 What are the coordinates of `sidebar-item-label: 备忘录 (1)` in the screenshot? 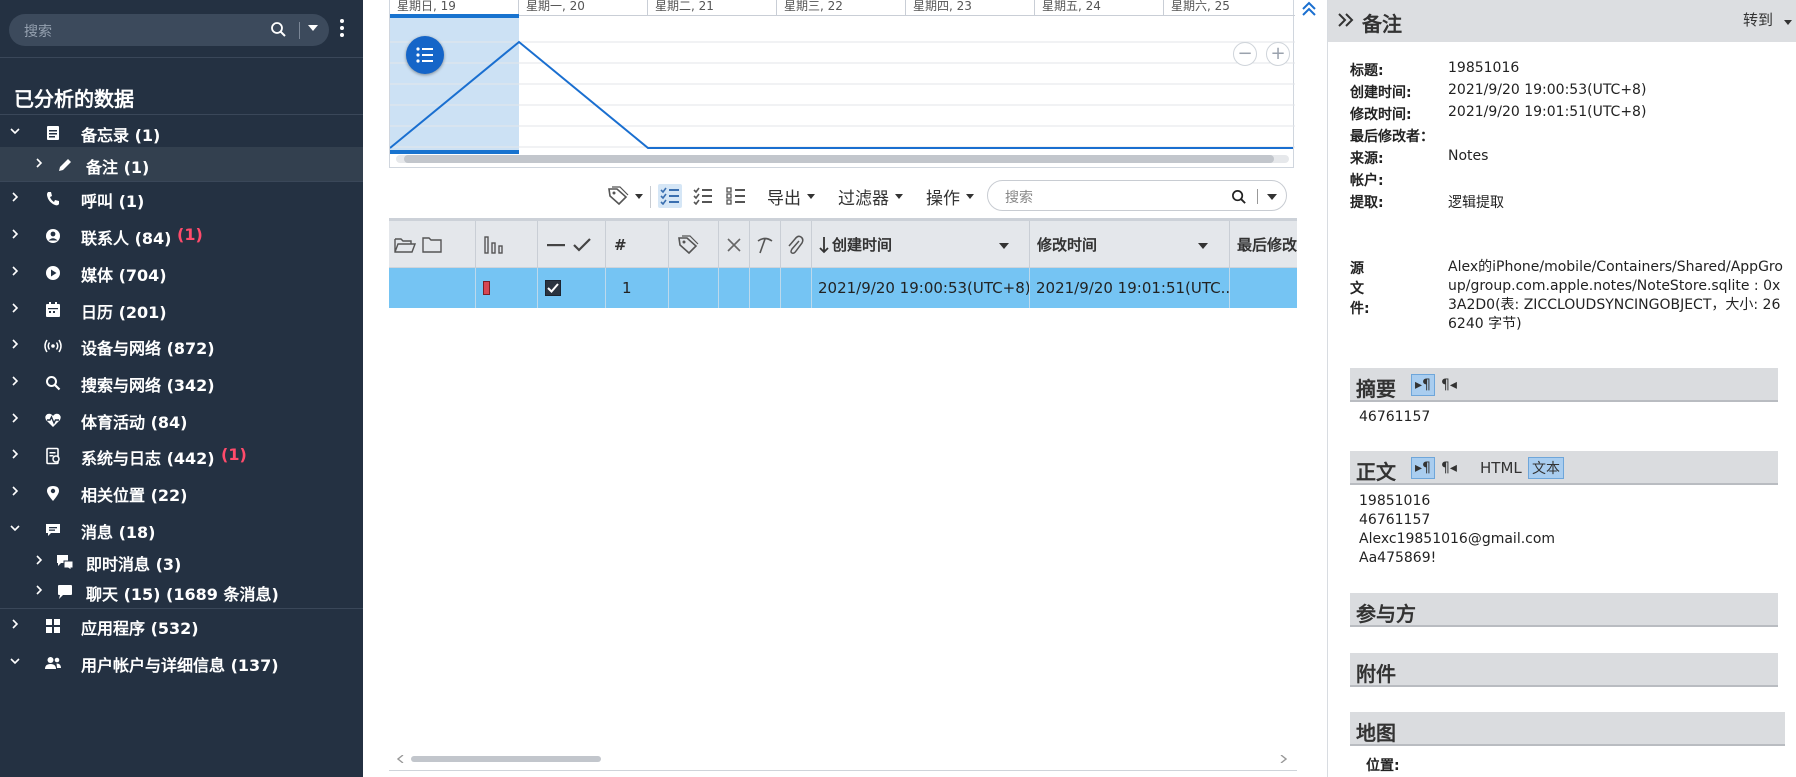 It's located at (121, 135).